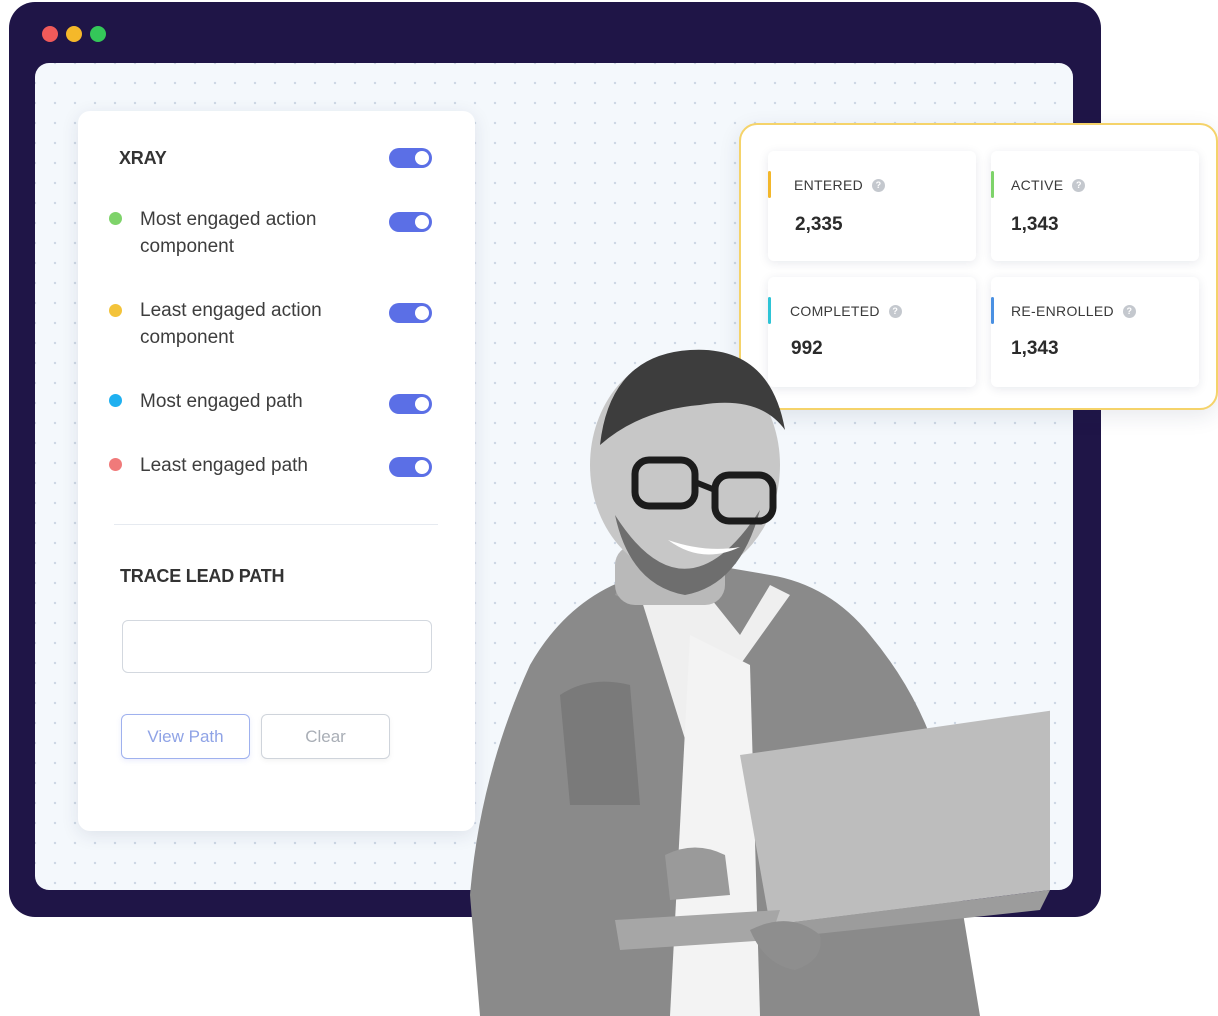 The width and height of the screenshot is (1218, 1016). I want to click on stat-re-enrolled-bar, so click(992, 310).